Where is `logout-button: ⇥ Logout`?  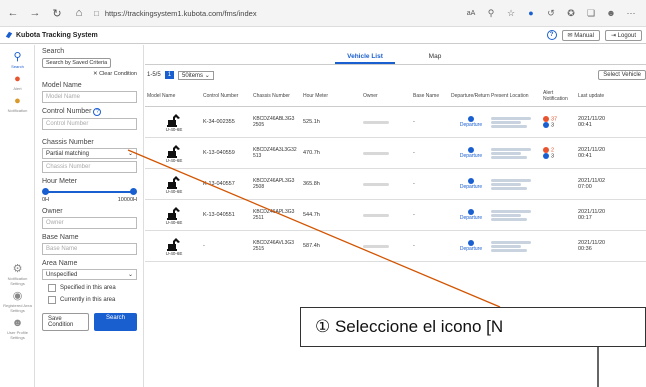
logout-button: ⇥ Logout is located at coordinates (623, 35).